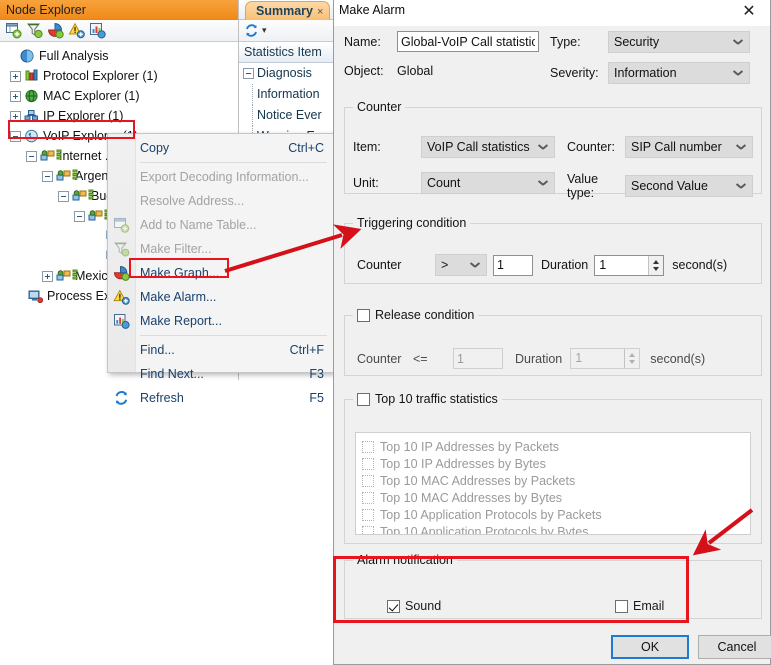  Describe the element at coordinates (556, 497) in the screenshot. I see `top10-item: Top 10 MAC Addresses by Bytes` at that location.